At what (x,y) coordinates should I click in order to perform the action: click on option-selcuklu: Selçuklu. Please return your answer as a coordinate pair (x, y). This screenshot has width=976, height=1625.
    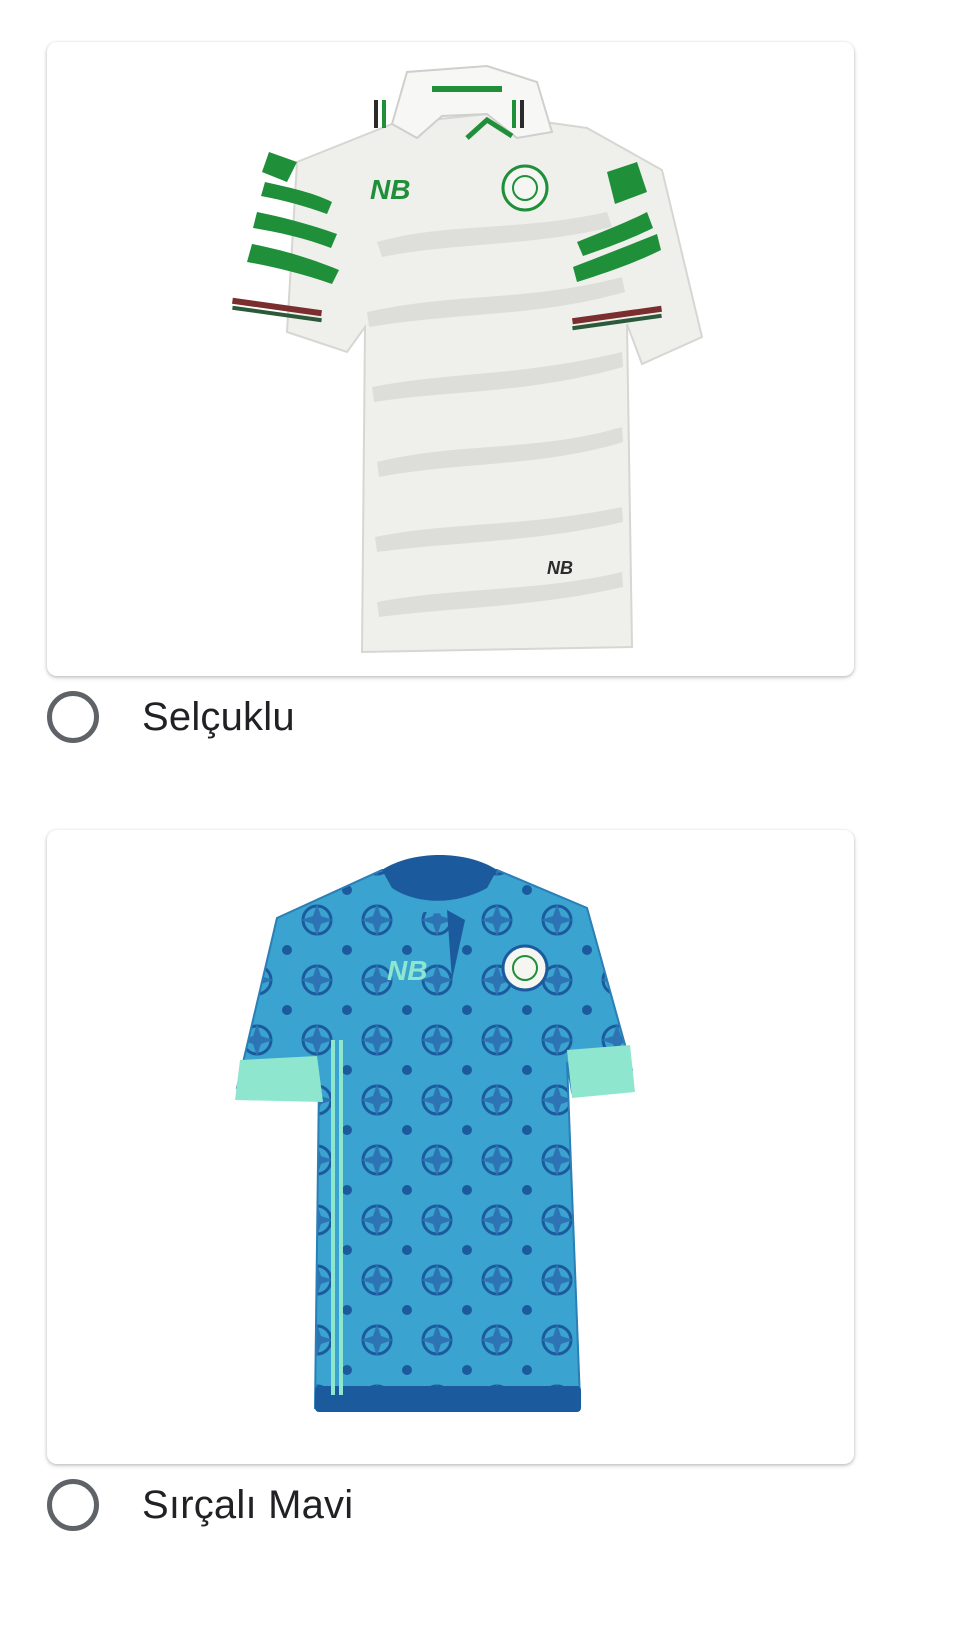
    Looking at the image, I should click on (450, 717).